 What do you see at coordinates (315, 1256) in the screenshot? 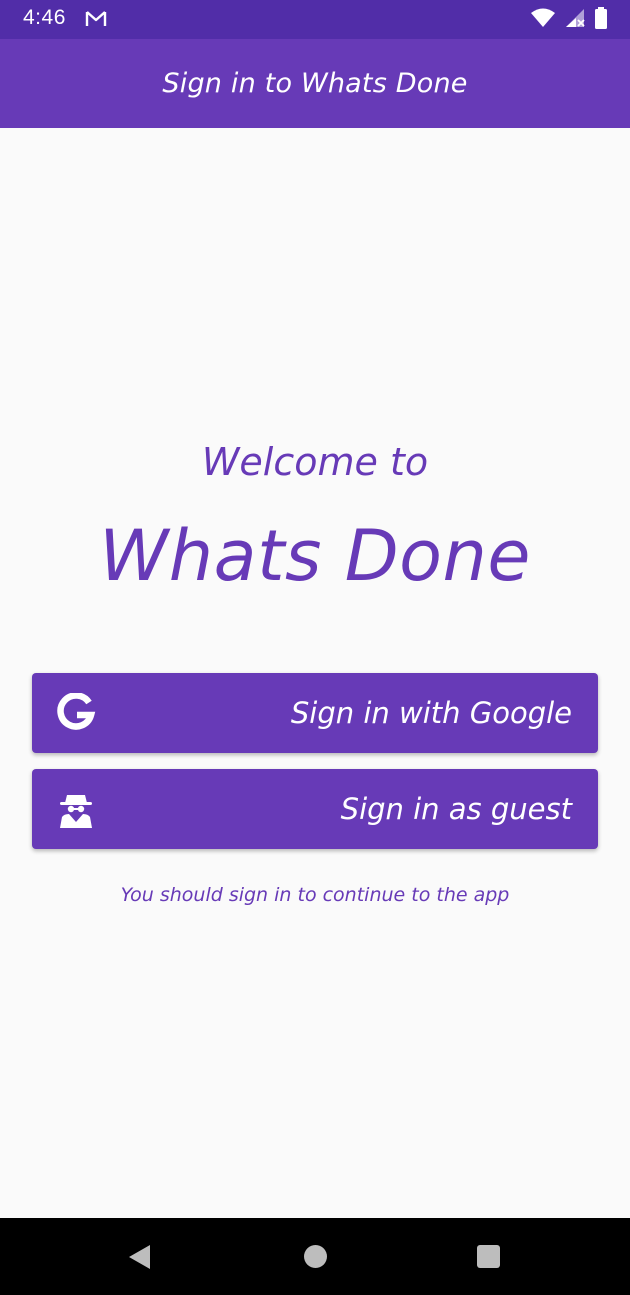
I see `home-icon` at bounding box center [315, 1256].